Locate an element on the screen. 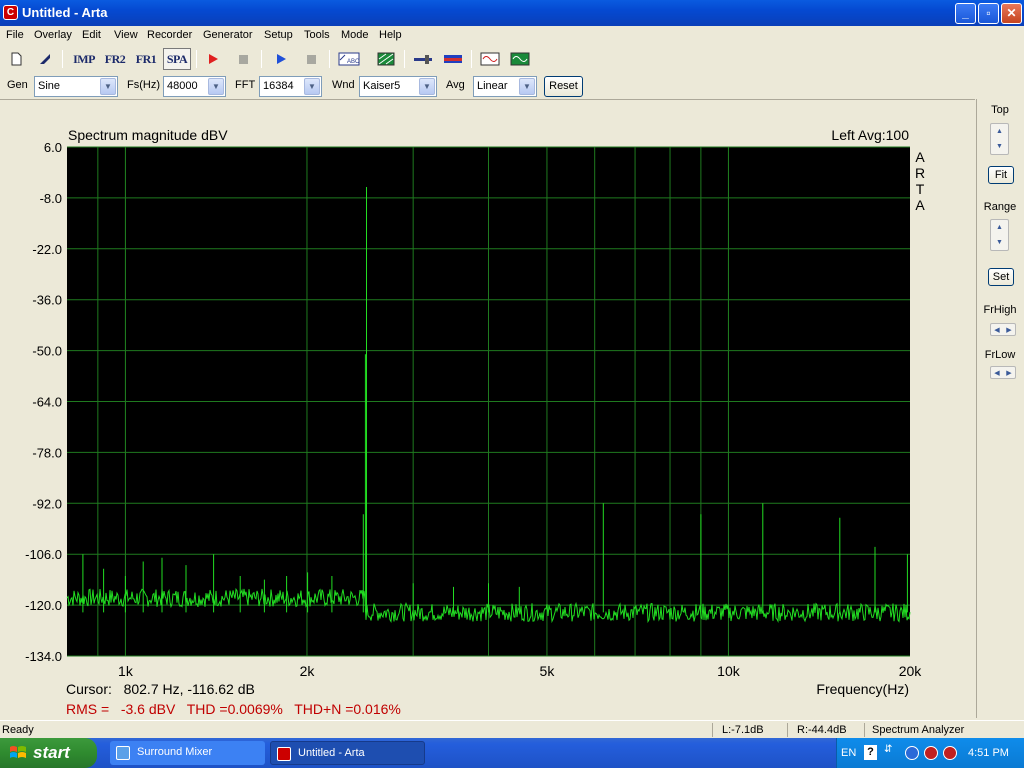  fft-label: FFT is located at coordinates (245, 85).